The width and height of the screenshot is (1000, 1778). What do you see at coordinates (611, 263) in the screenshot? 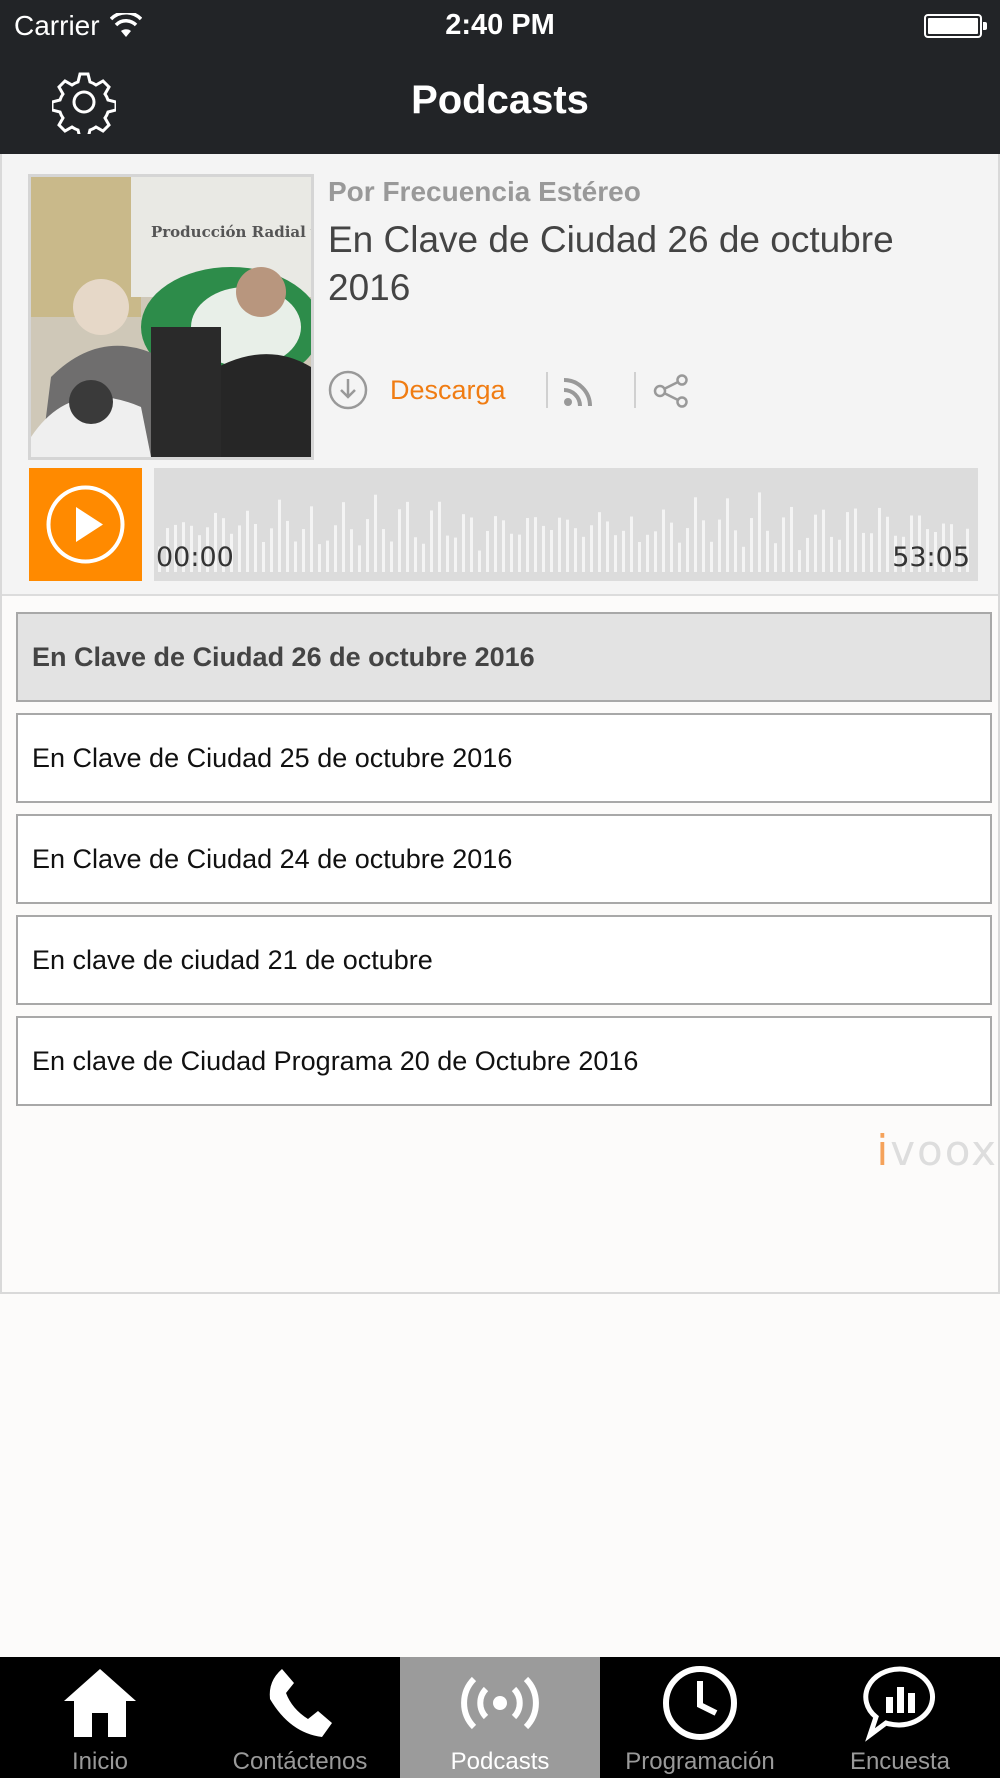
I see `episode-title: En Clave de Ciudad 26 de octubre 2016` at bounding box center [611, 263].